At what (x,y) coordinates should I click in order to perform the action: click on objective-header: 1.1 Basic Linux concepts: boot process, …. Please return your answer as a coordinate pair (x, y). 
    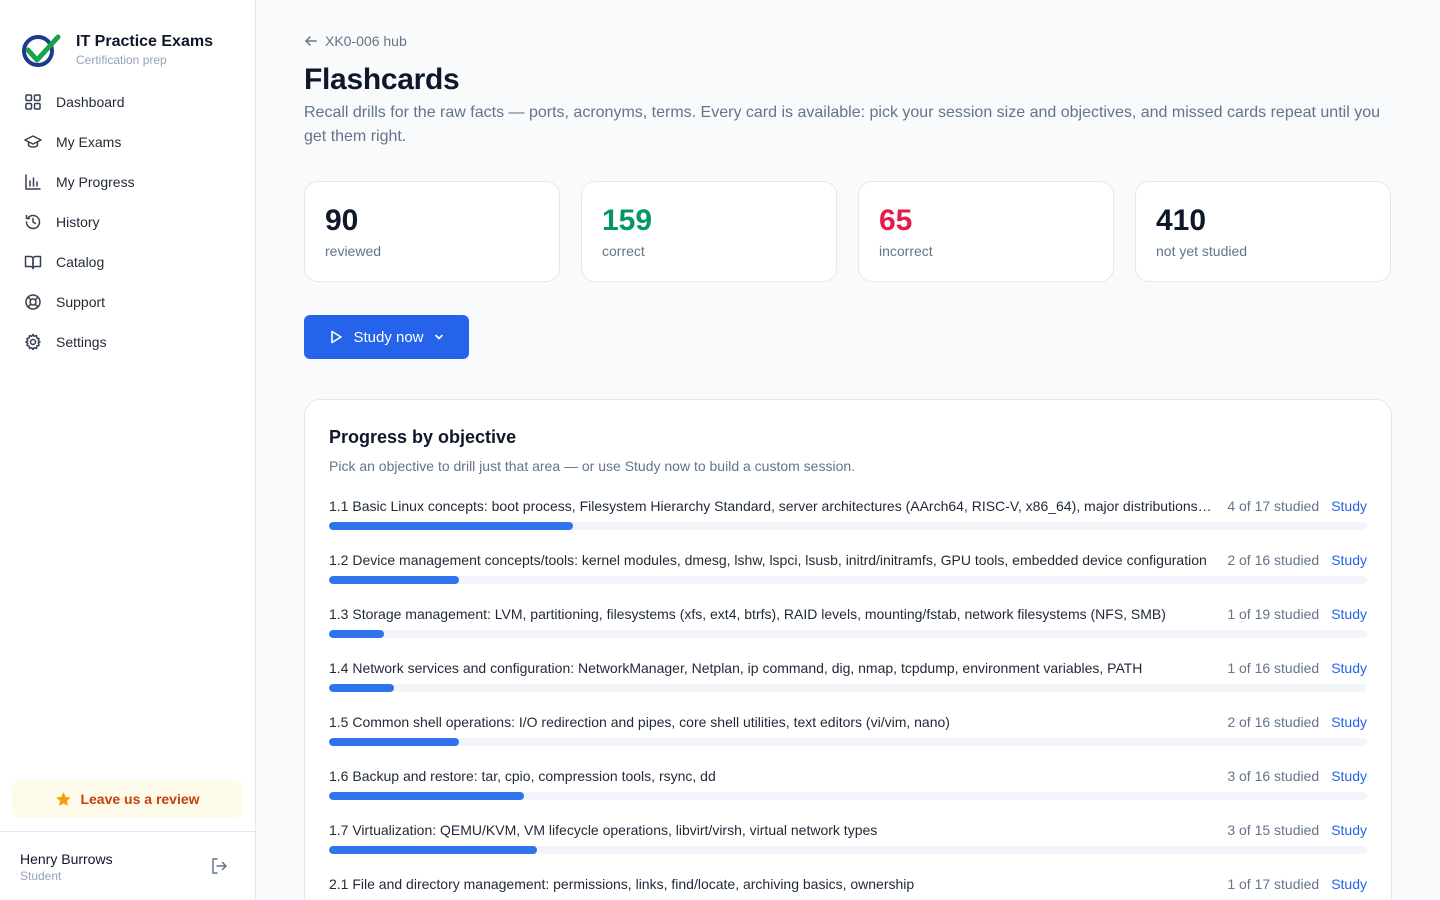
    Looking at the image, I should click on (848, 506).